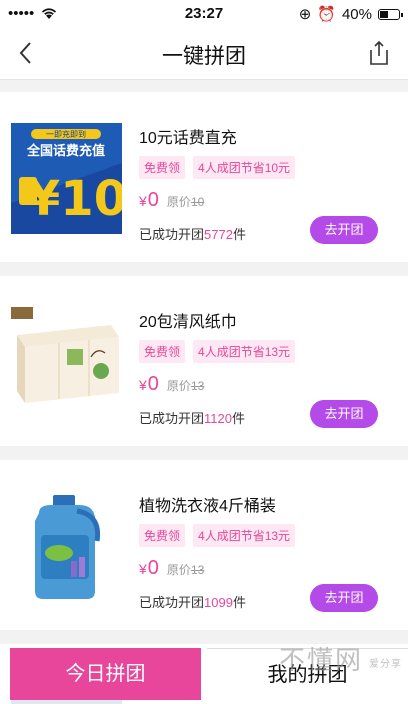 This screenshot has height=704, width=408. I want to click on price: ¥ 0 原价10, so click(171, 200).